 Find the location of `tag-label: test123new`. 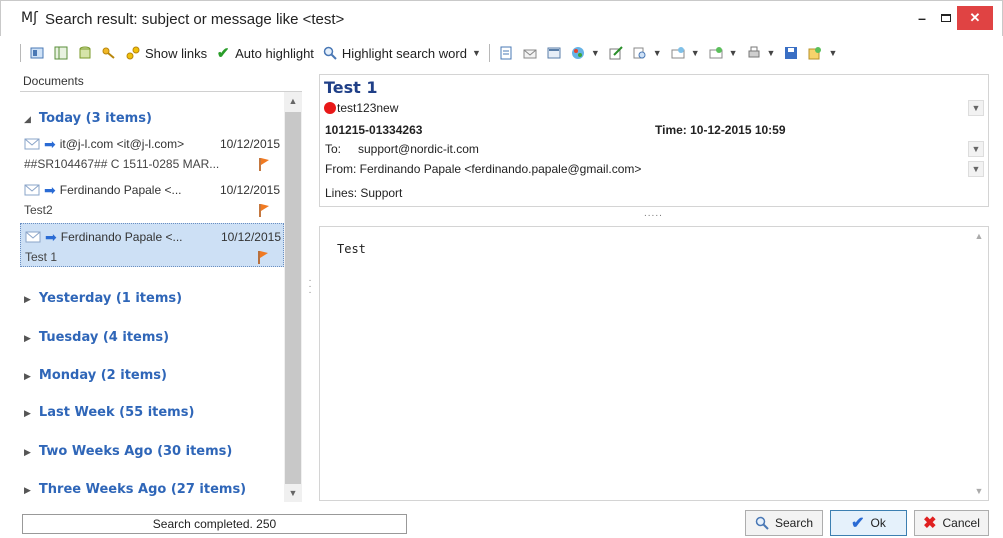

tag-label: test123new is located at coordinates (368, 108).